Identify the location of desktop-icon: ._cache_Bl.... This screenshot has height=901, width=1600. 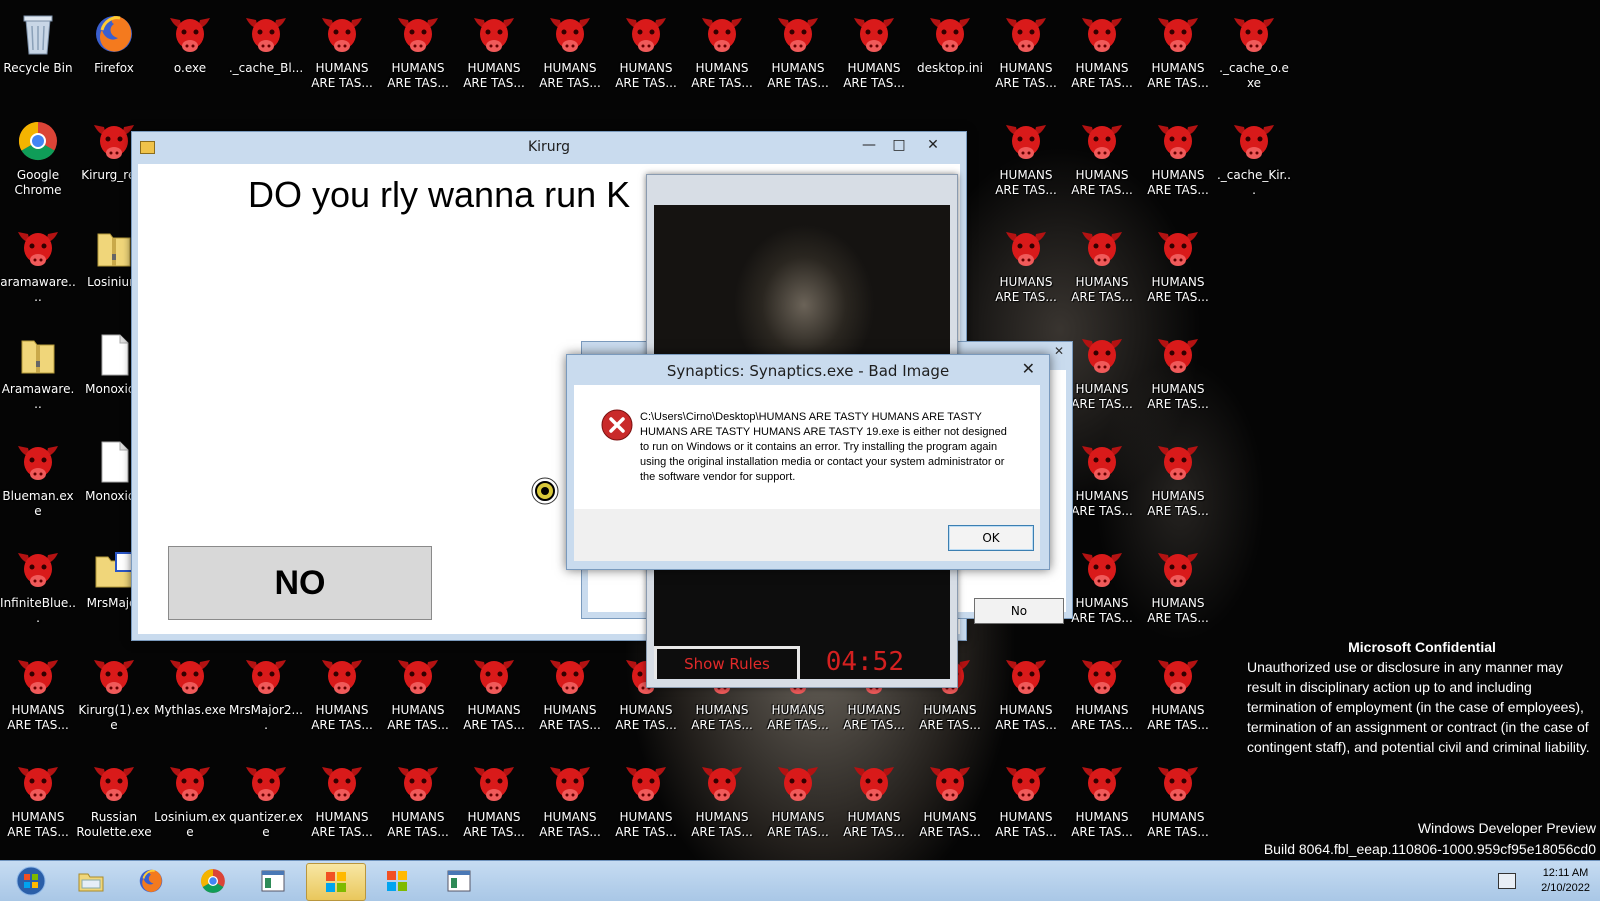
(266, 56).